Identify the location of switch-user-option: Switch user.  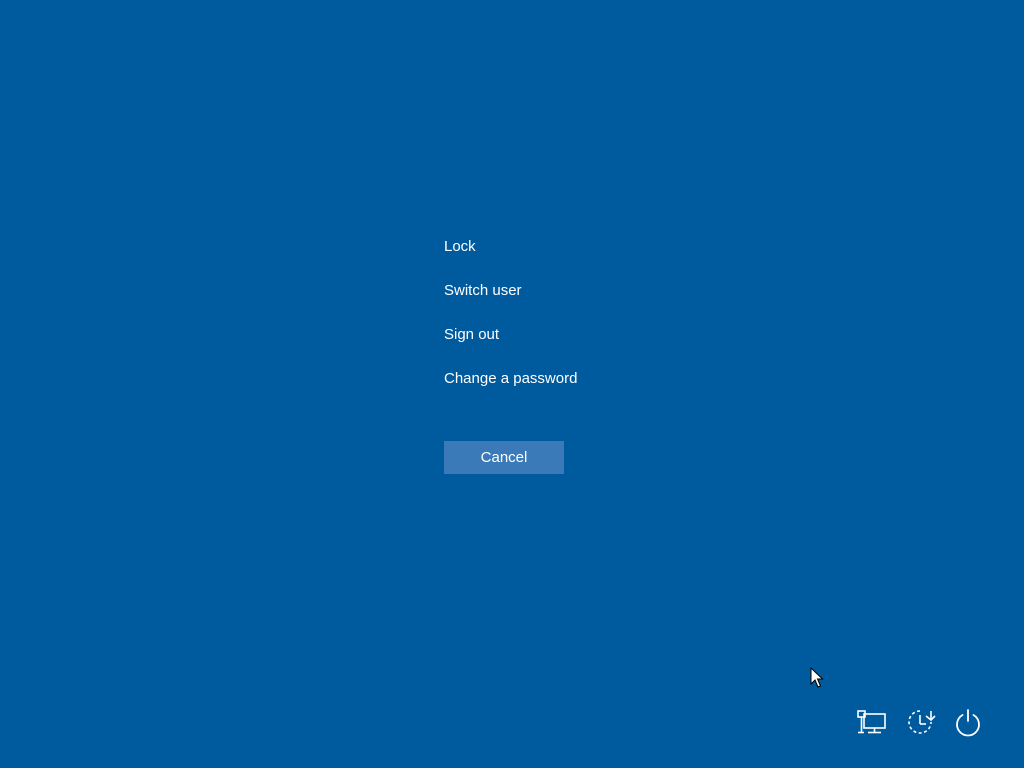
(544, 291).